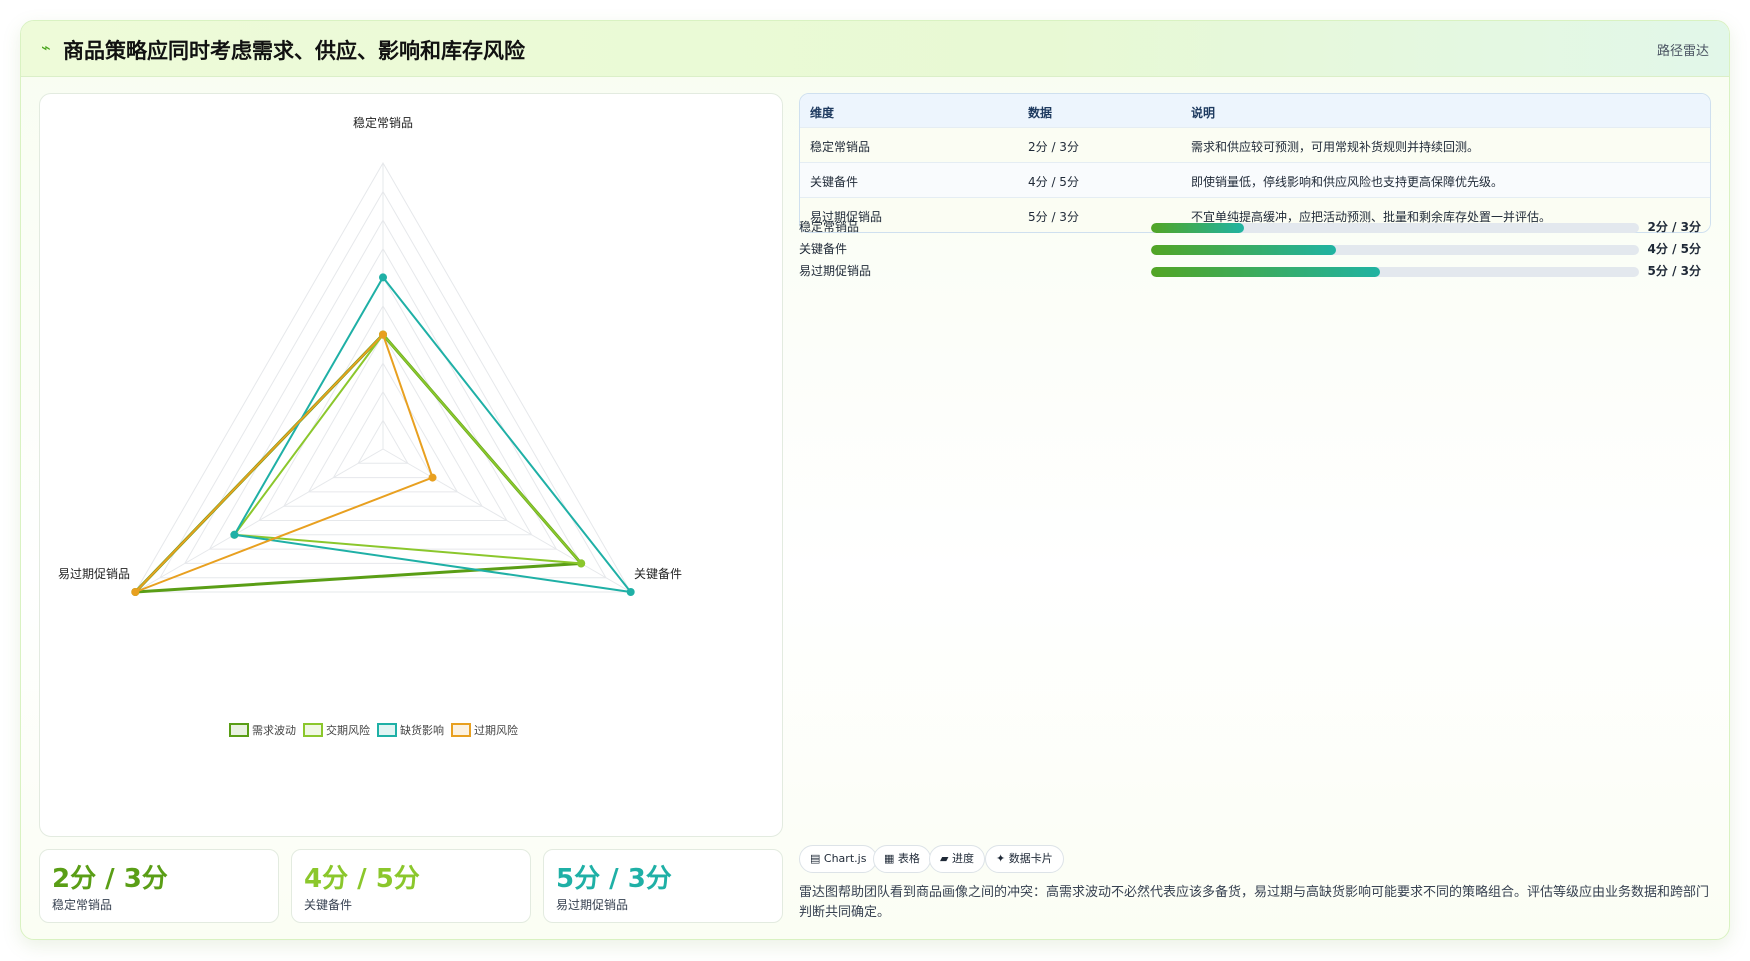 Image resolution: width=1750 pixels, height=961 pixels. Describe the element at coordinates (835, 271) in the screenshot. I see `progress-label: 易过期促销品` at that location.